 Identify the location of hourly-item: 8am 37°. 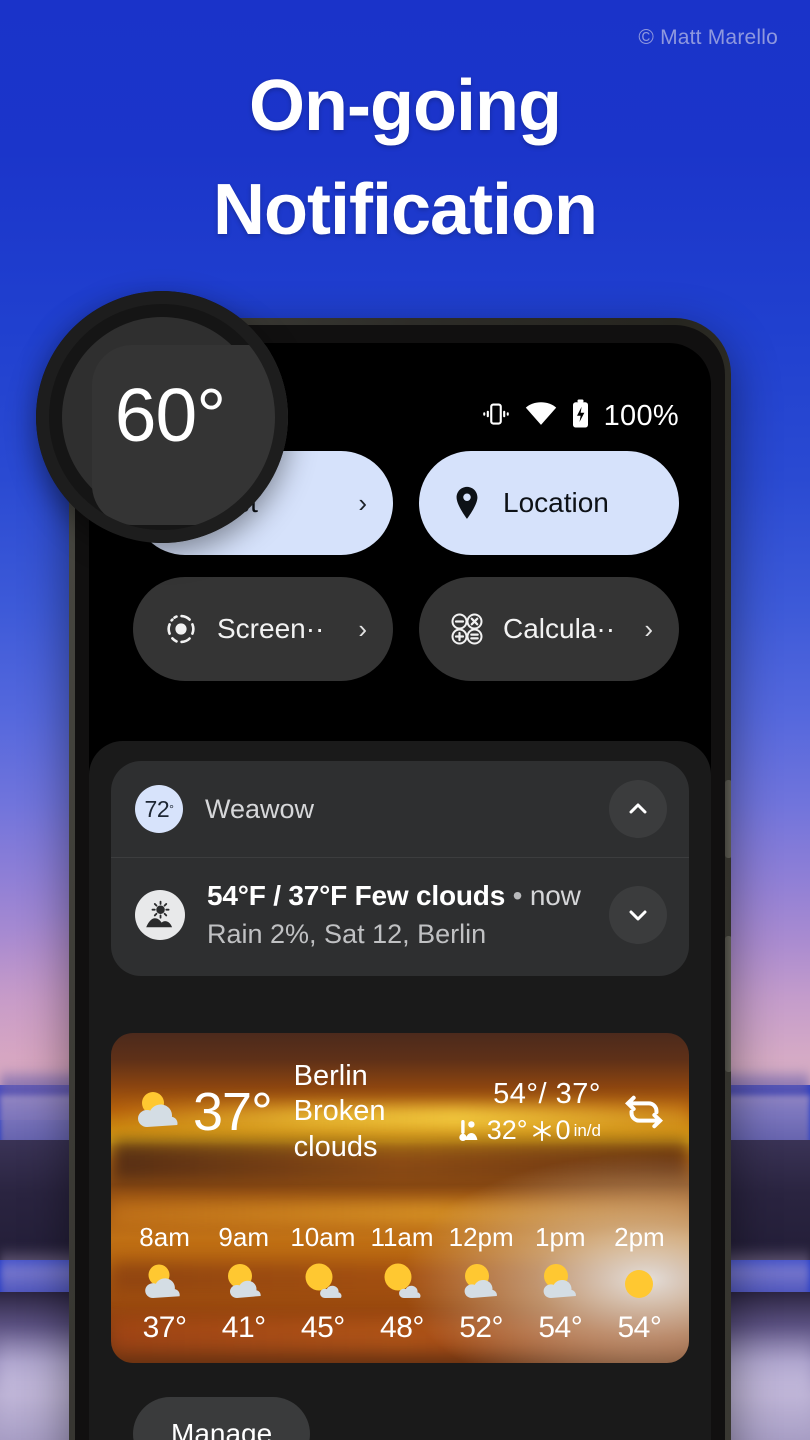
(164, 1283).